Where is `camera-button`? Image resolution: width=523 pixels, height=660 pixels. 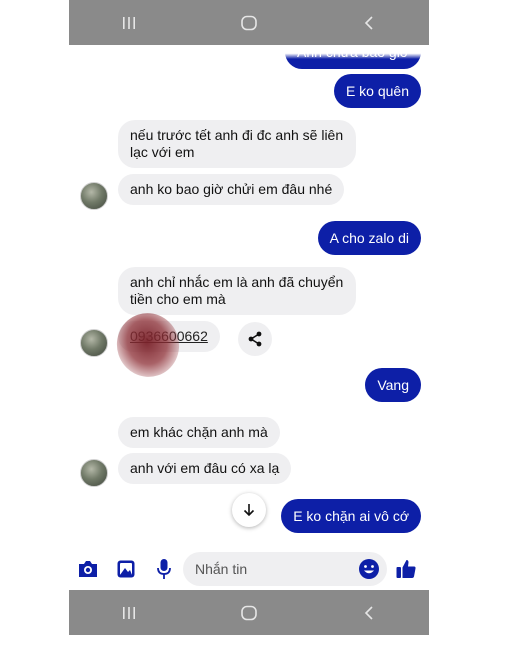 camera-button is located at coordinates (88, 569).